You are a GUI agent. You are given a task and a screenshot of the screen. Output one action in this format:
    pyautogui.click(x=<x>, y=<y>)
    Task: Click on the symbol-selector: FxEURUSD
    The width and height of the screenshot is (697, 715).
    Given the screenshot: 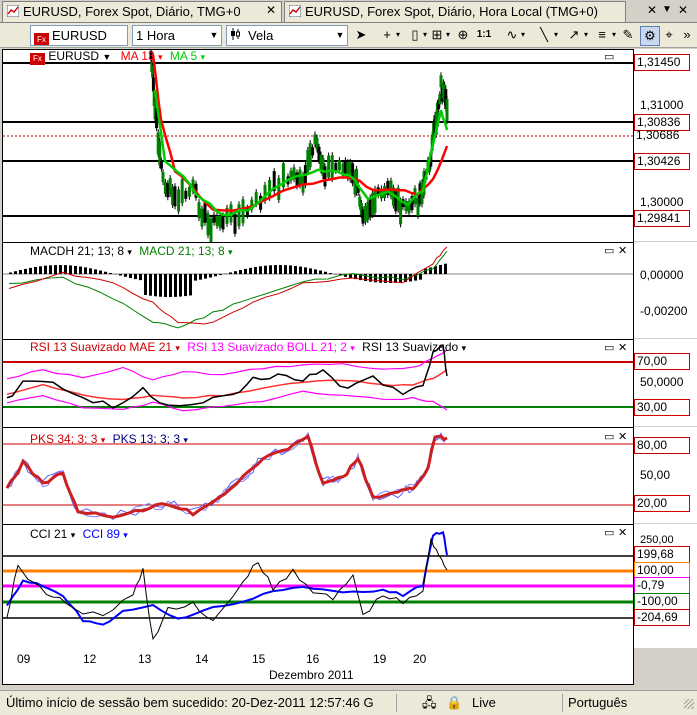 What is the action you would take?
    pyautogui.click(x=79, y=35)
    